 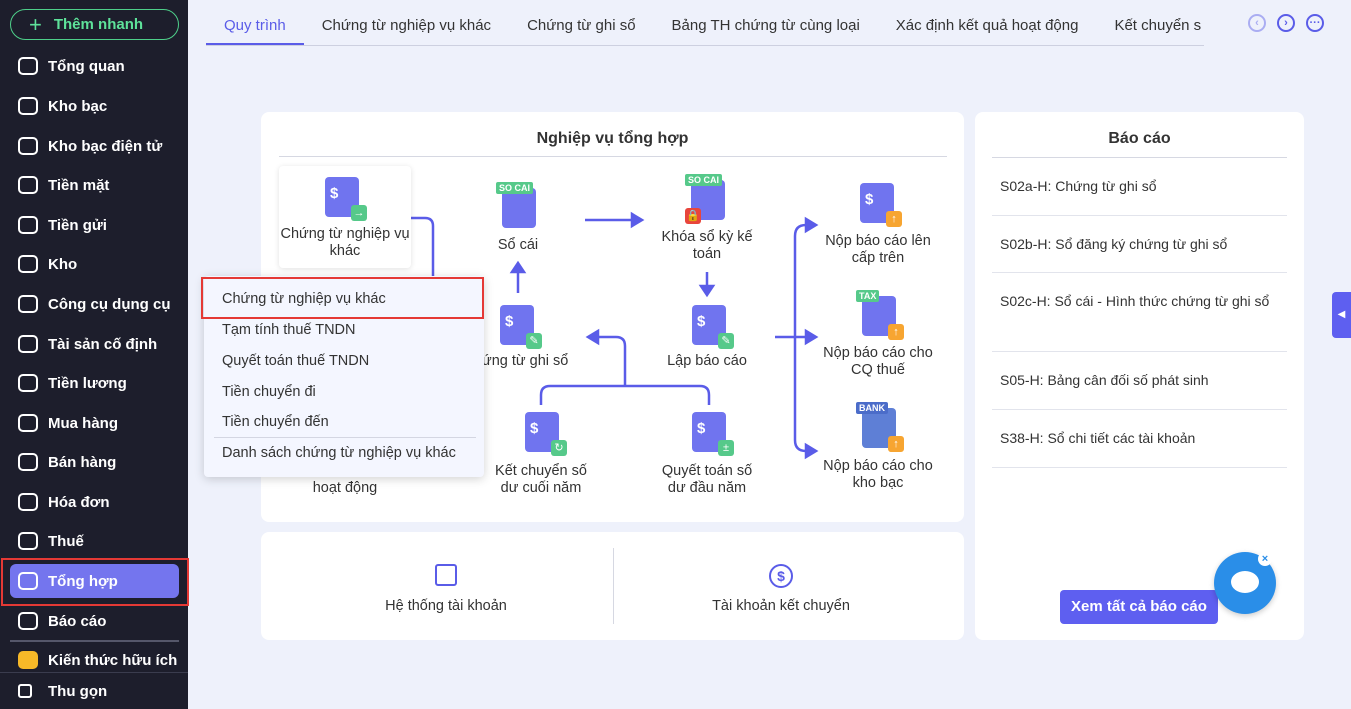 I want to click on tax-report-icon: TAX ↑, so click(x=880, y=315).